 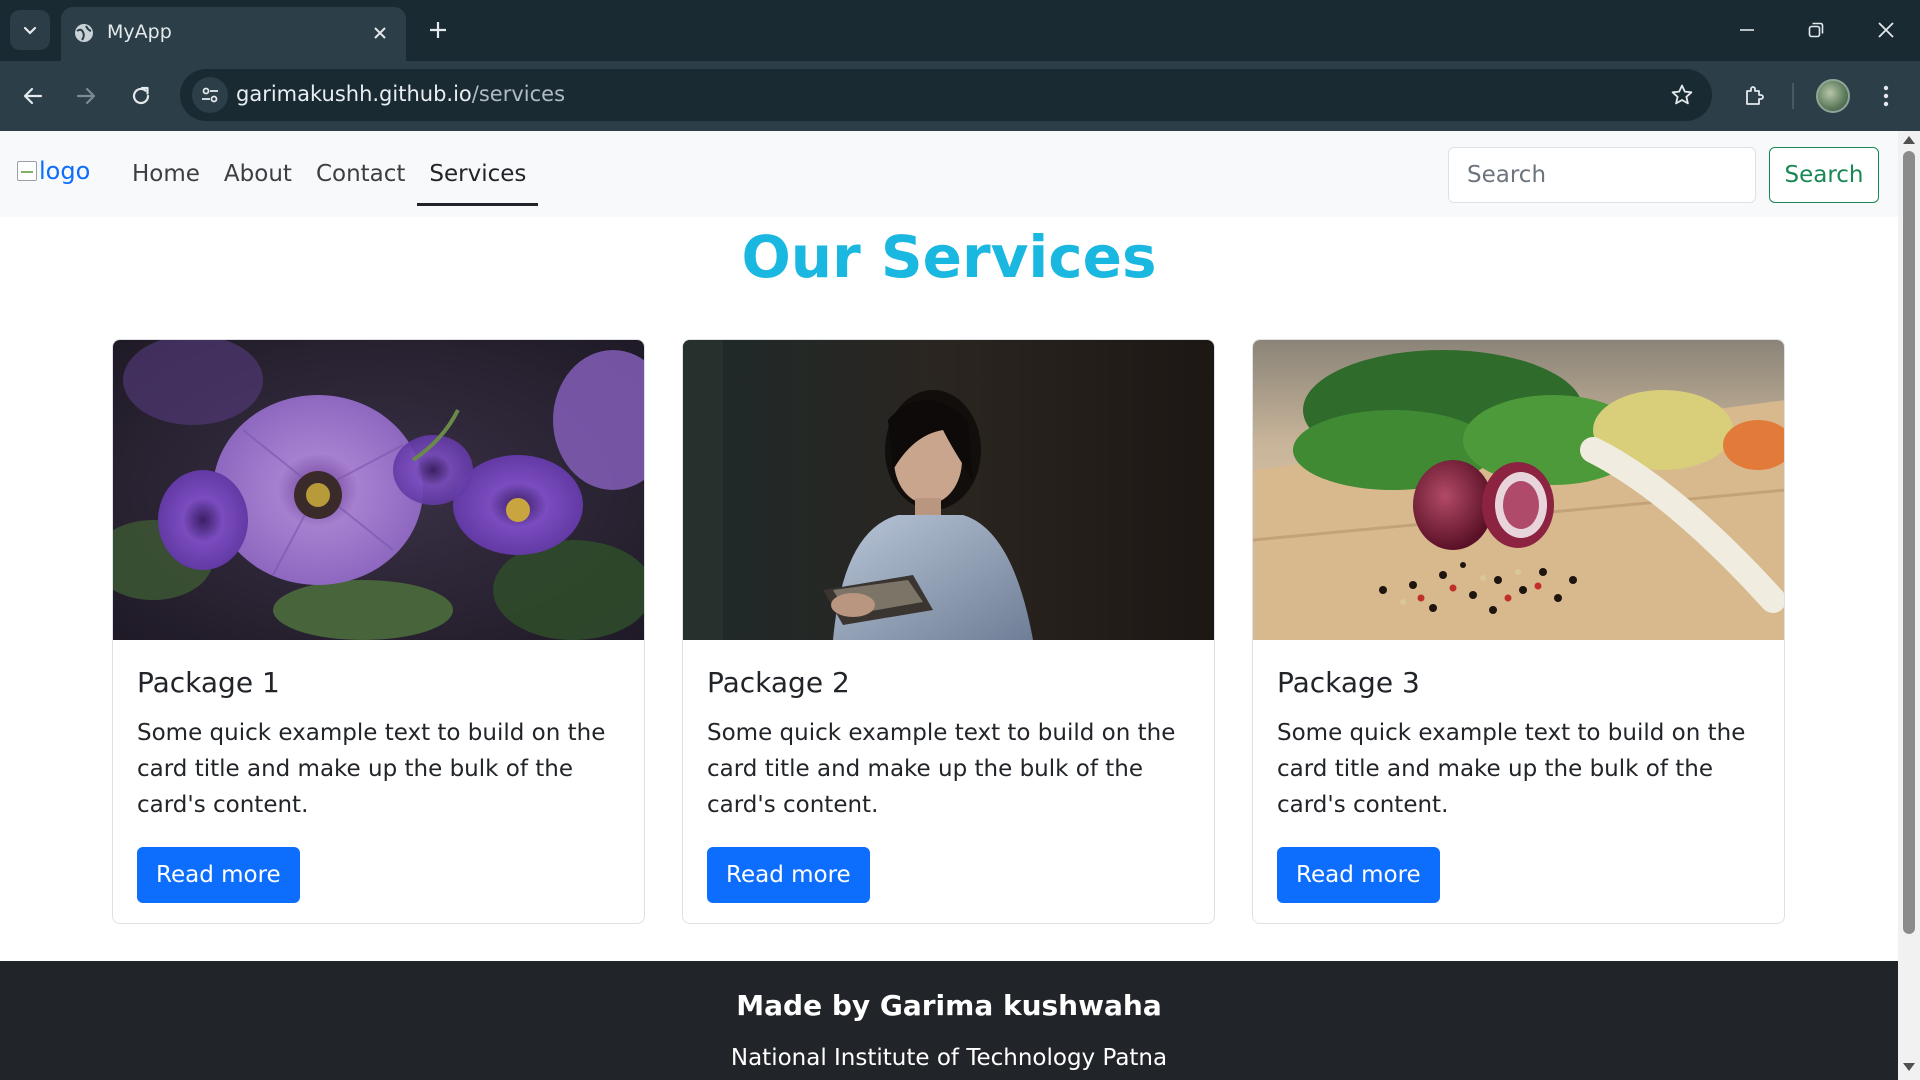 I want to click on extensions-icon, so click(x=1755, y=95).